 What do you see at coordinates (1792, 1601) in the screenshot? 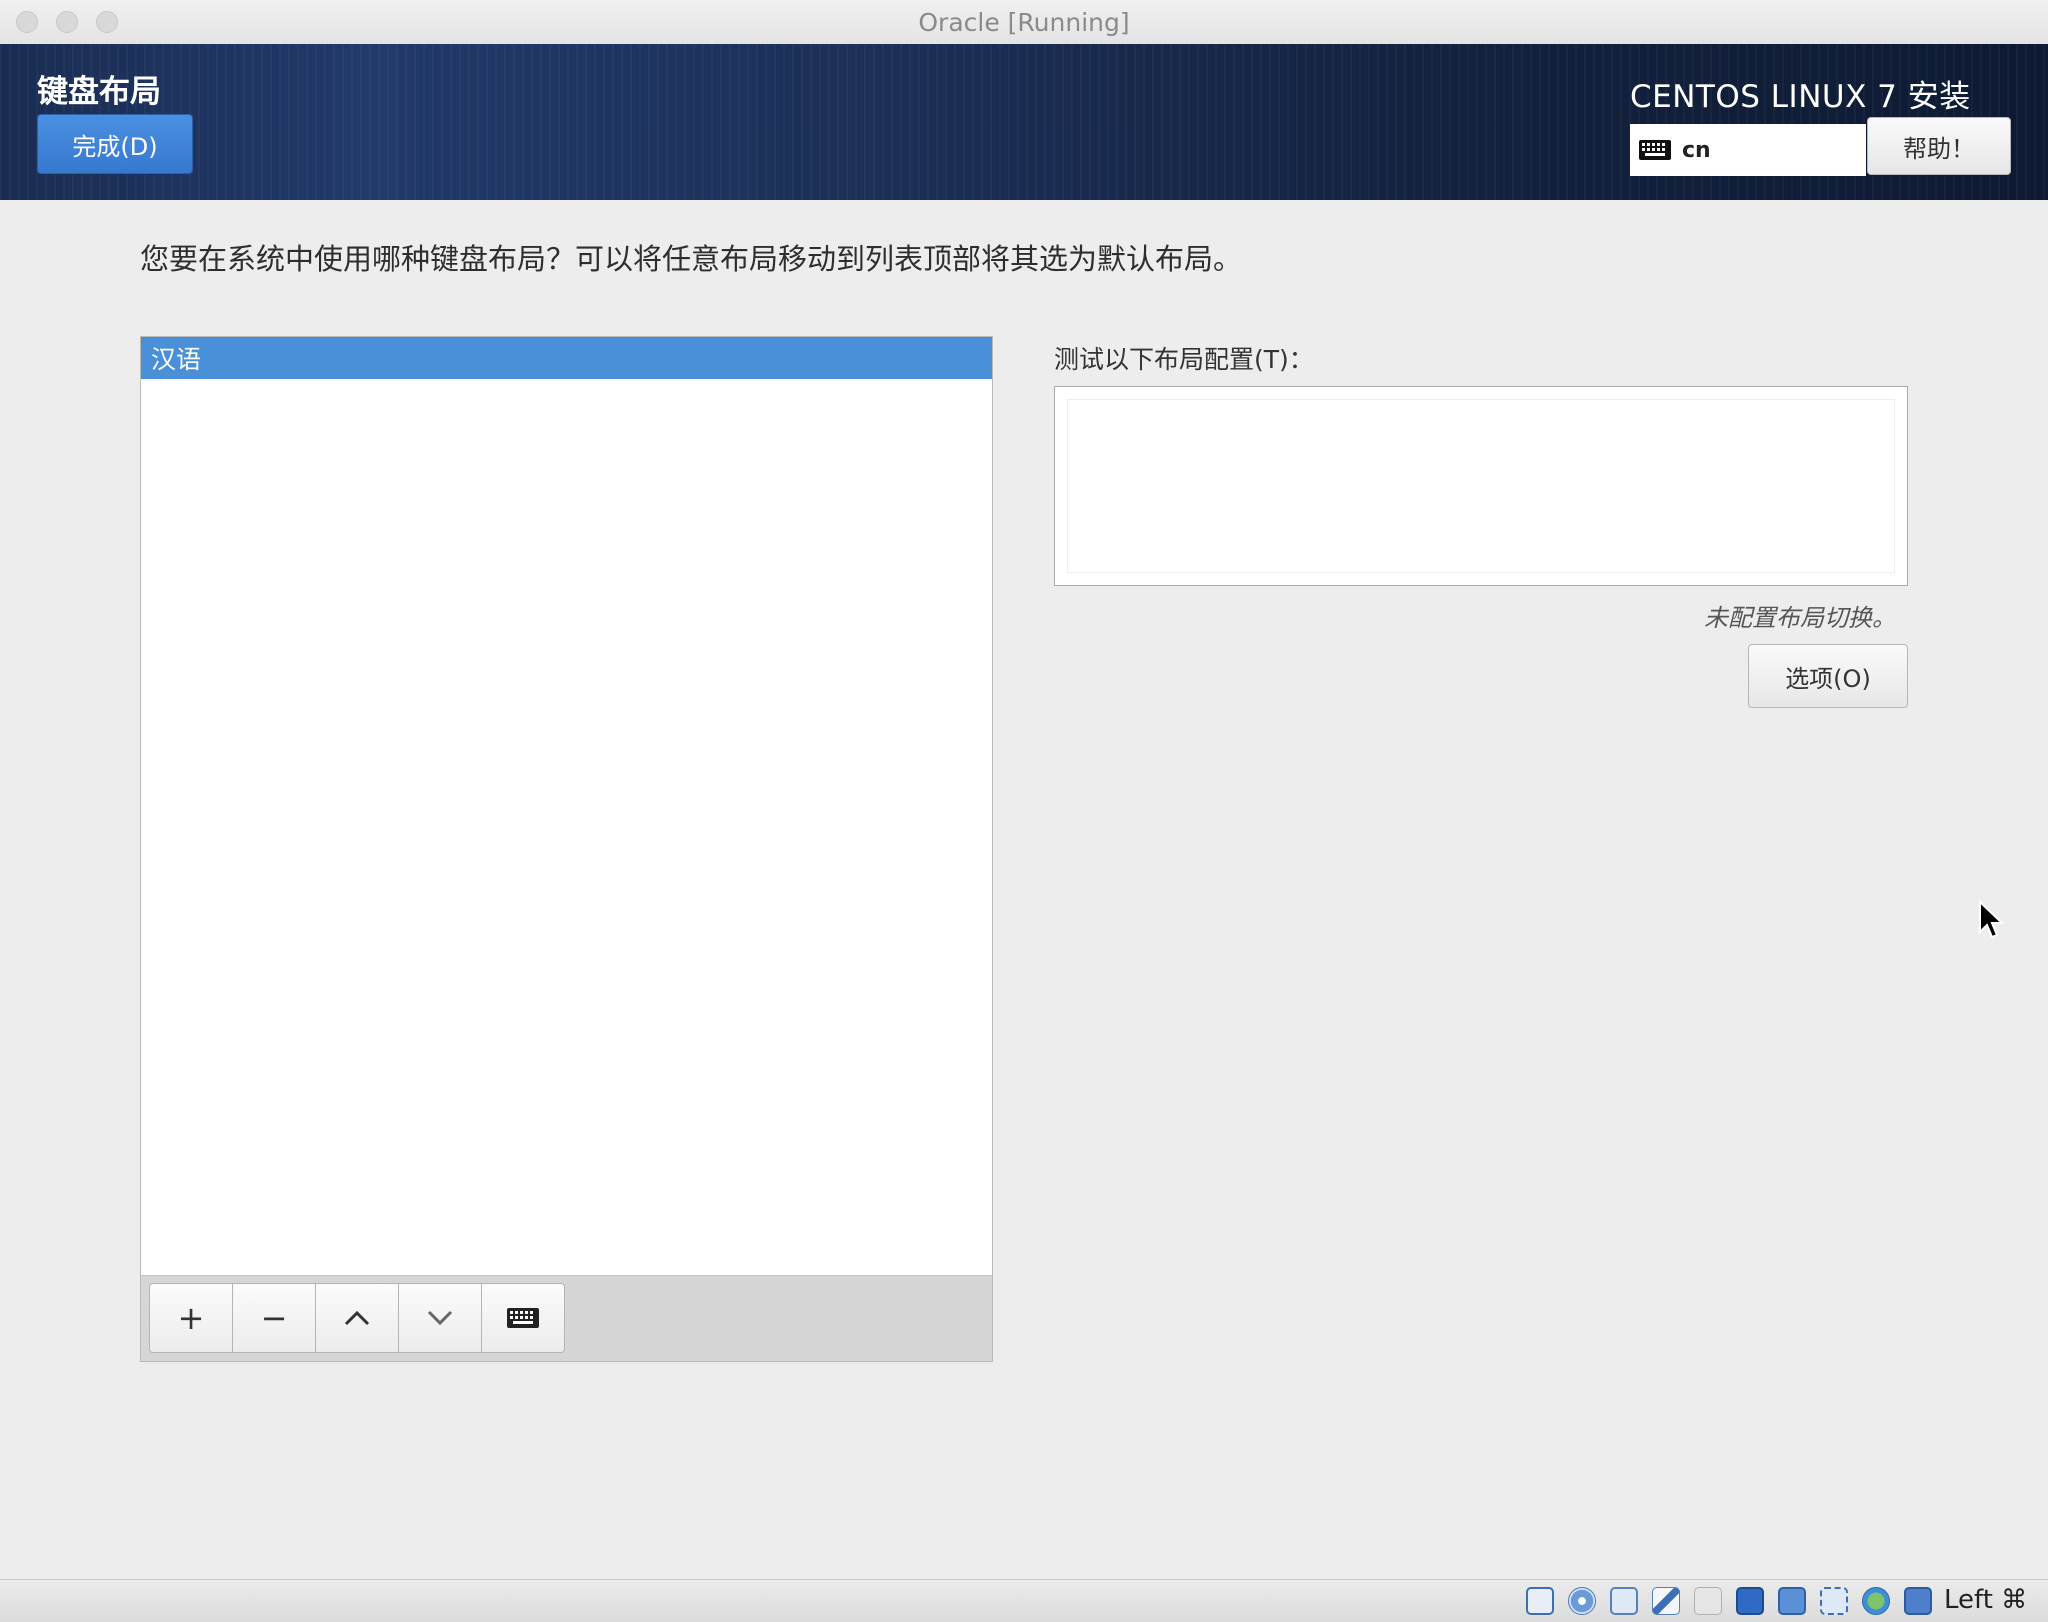
I see `screen-capture-icon` at bounding box center [1792, 1601].